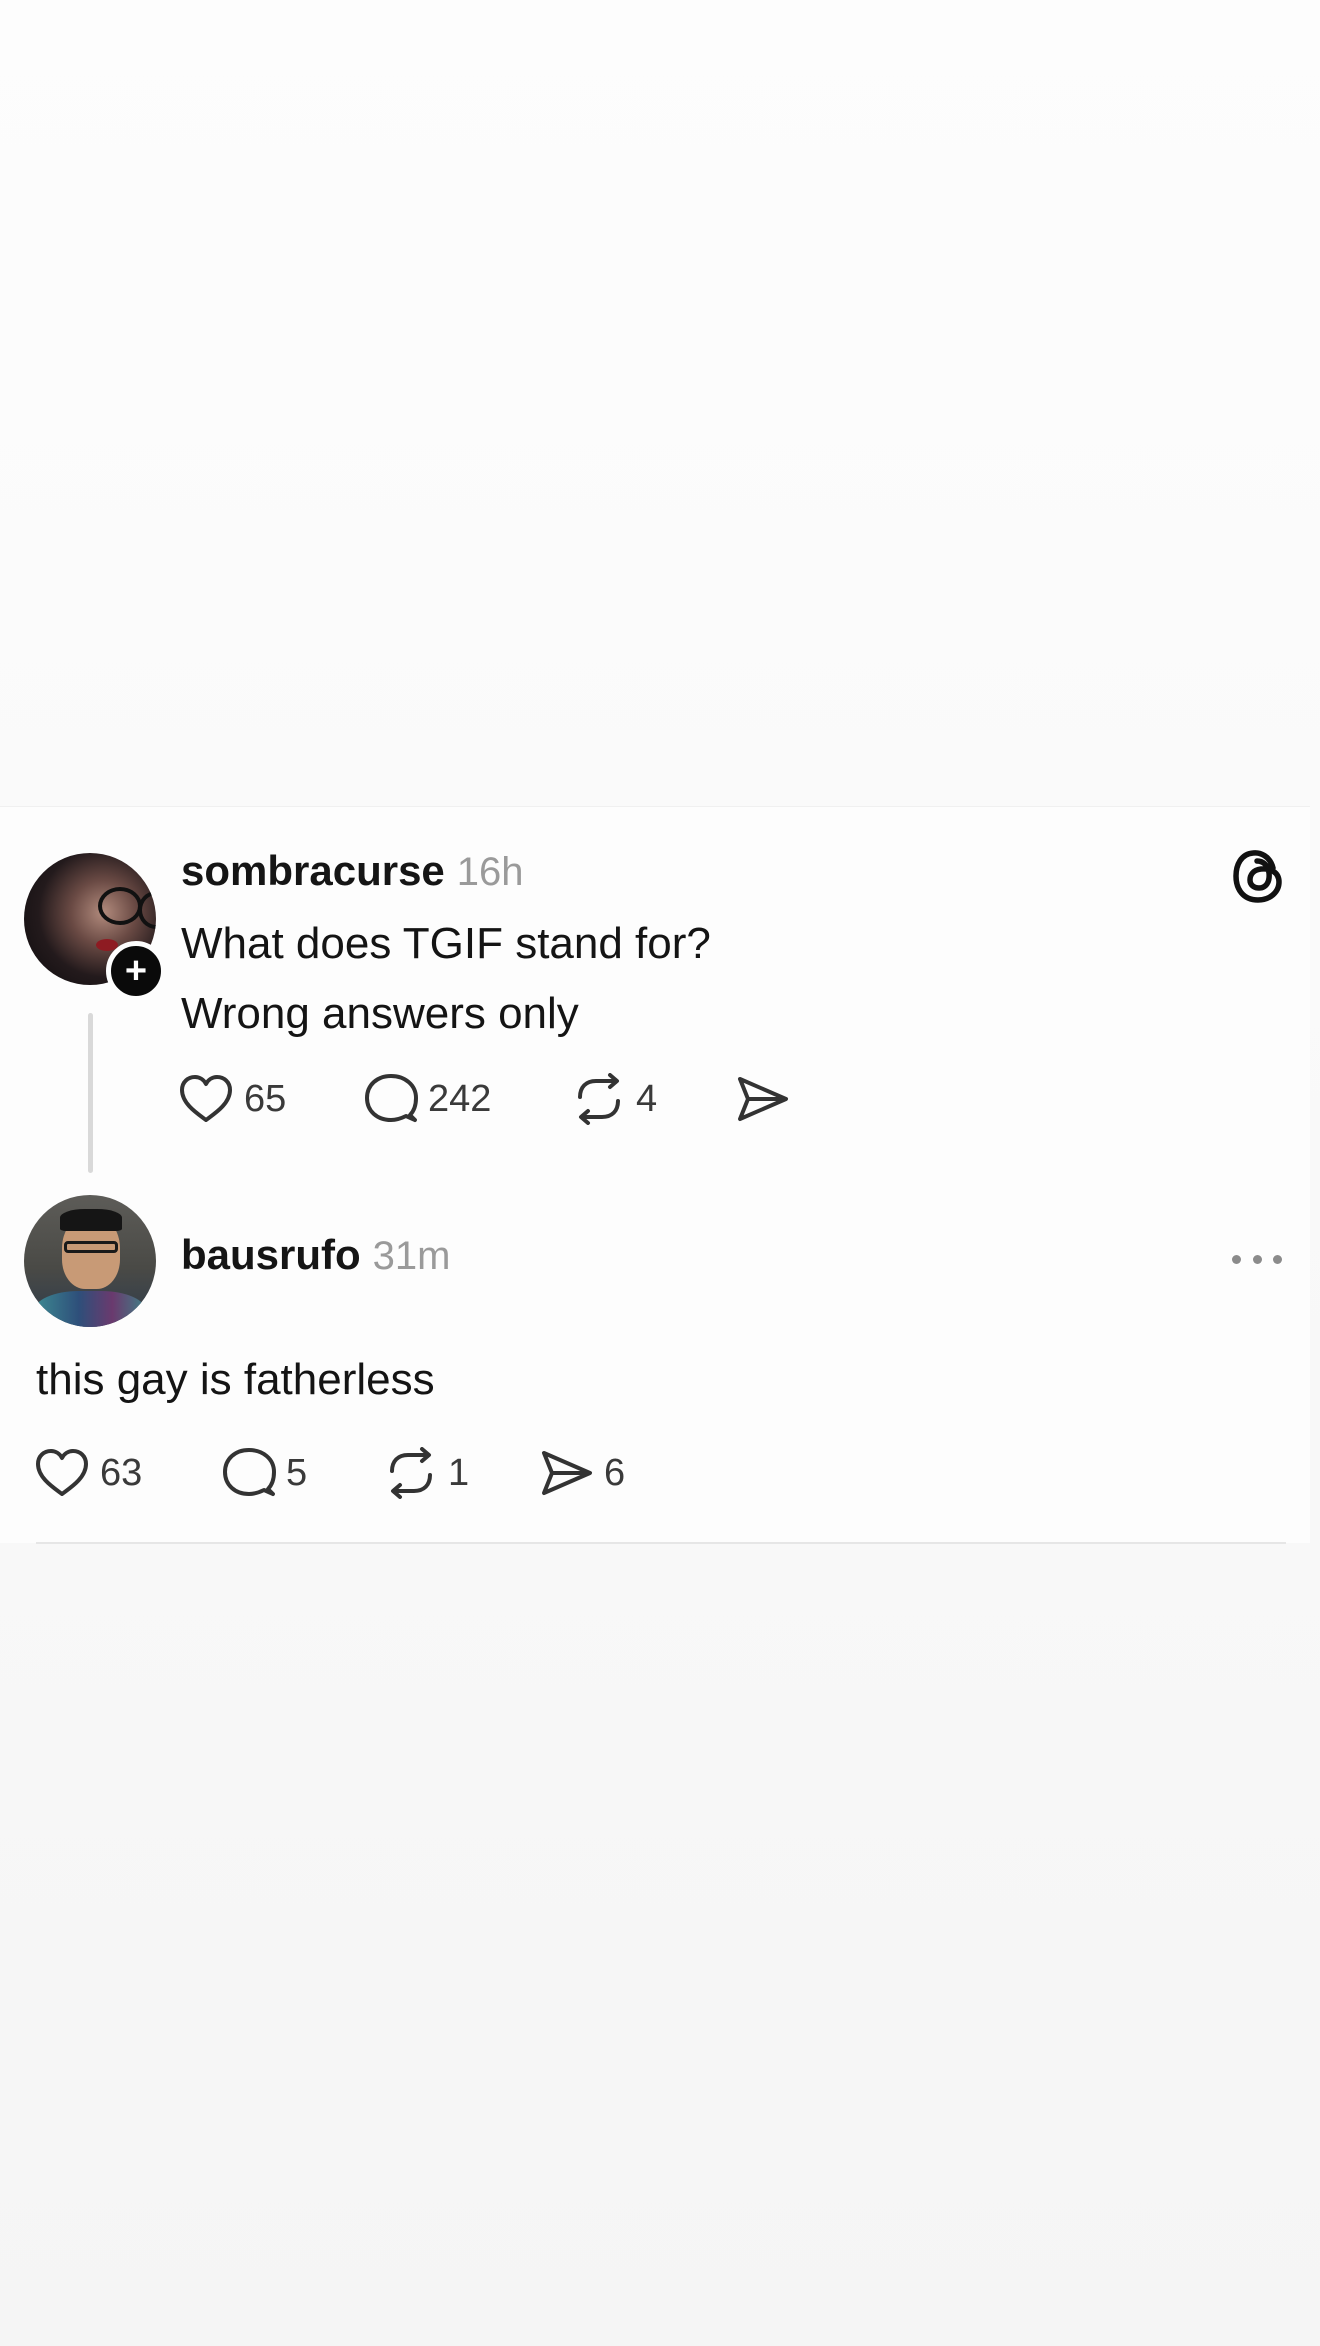 The image size is (1320, 2346). I want to click on username: sombracurse, so click(313, 871).